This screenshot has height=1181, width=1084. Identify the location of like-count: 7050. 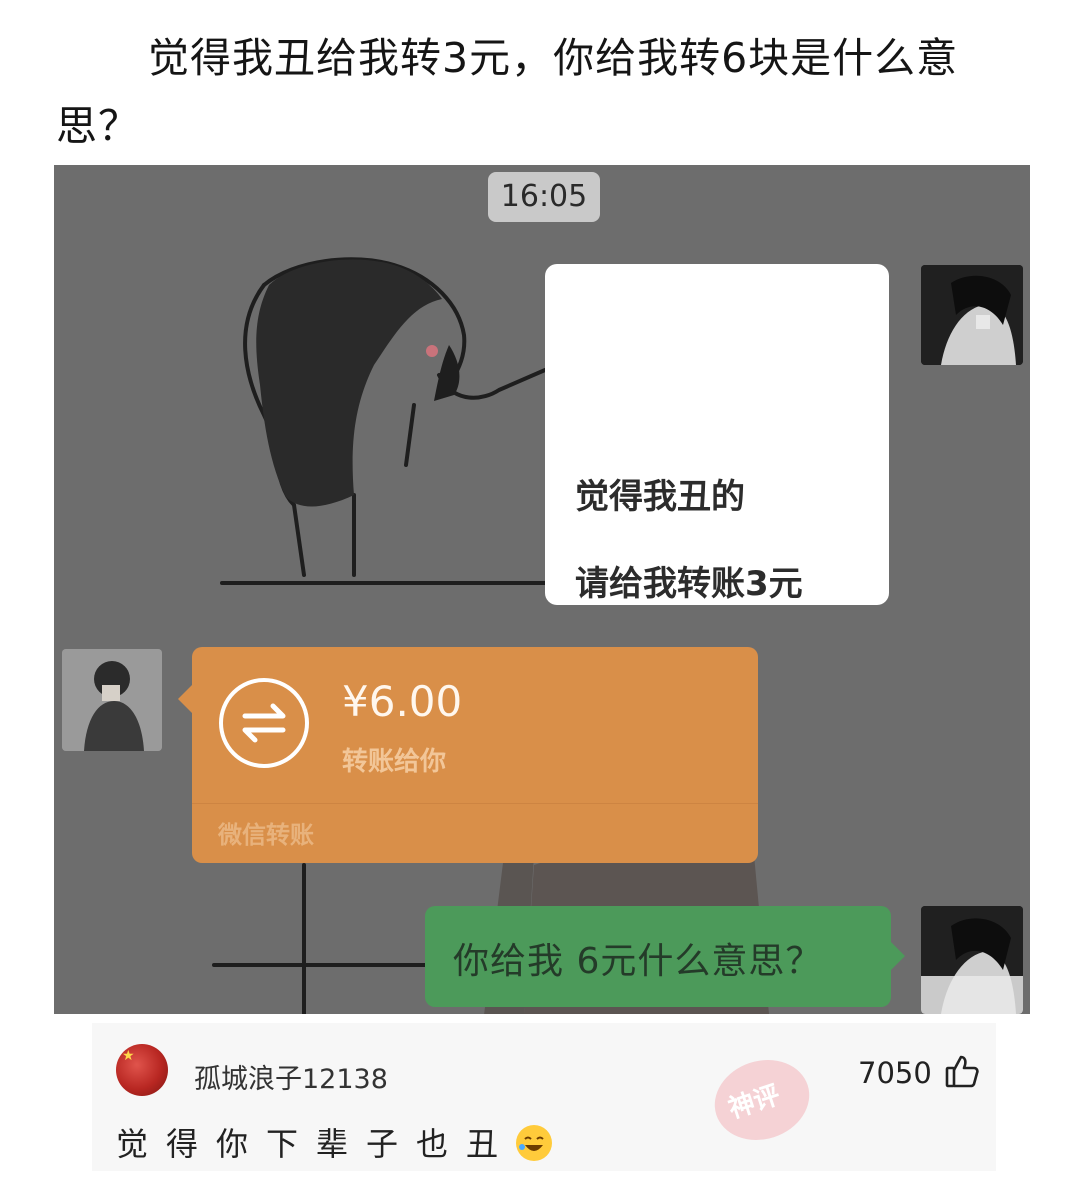
(895, 1073).